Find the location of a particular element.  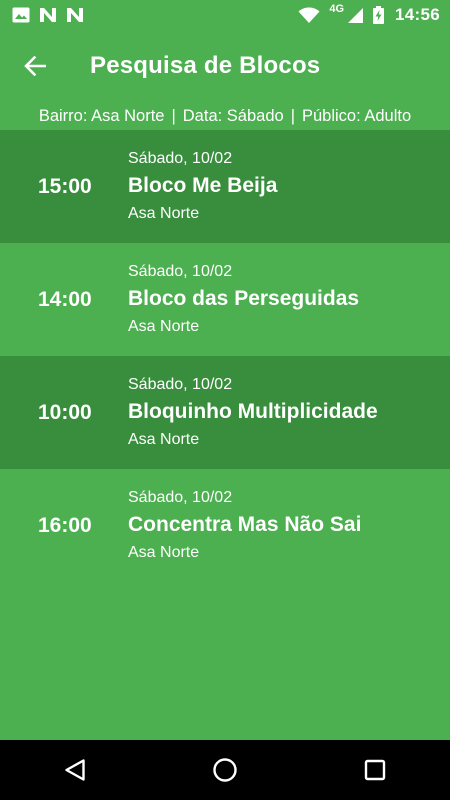

item-time: 15:00 is located at coordinates (65, 186).